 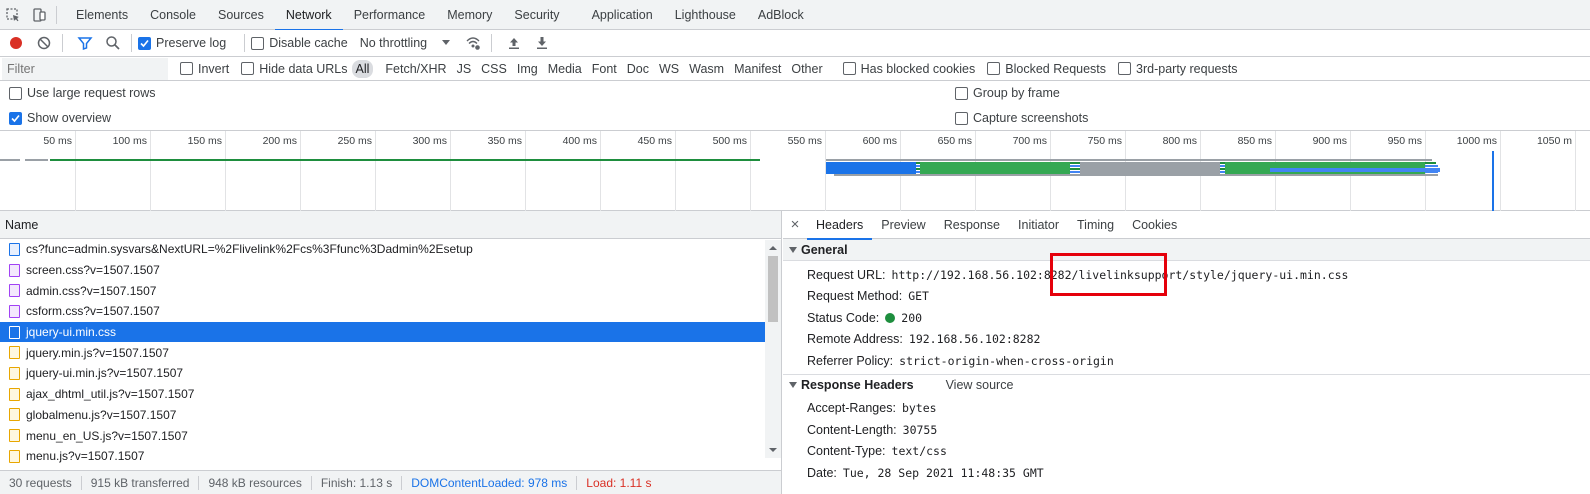 What do you see at coordinates (383, 353) in the screenshot?
I see `request-row: jquery.min.js?v=1507.1507` at bounding box center [383, 353].